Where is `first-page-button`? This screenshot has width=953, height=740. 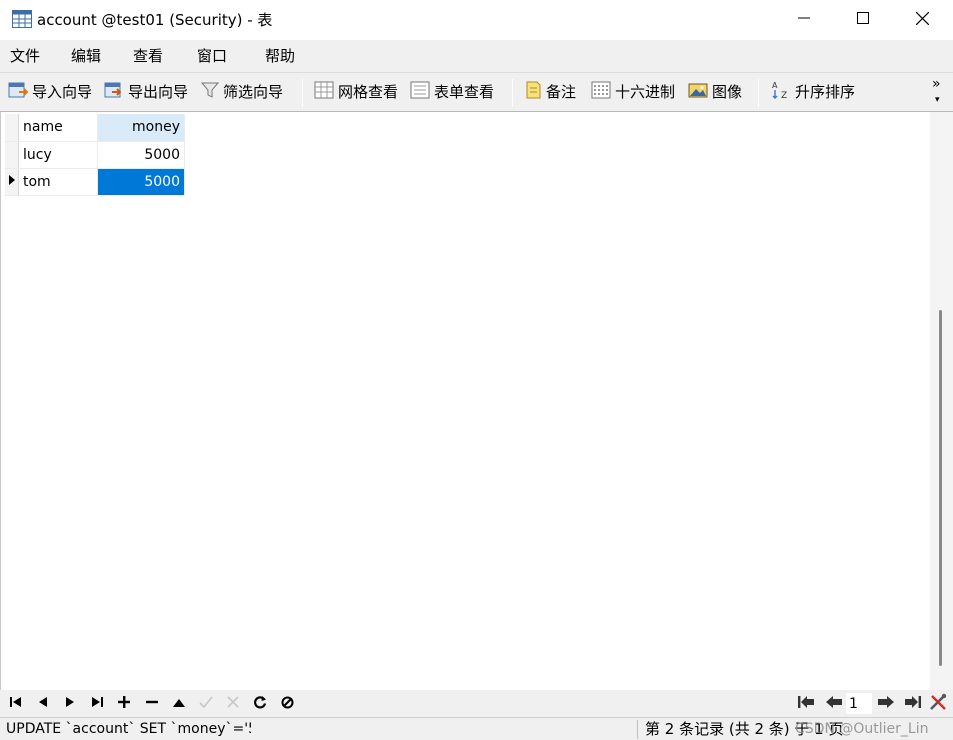
first-page-button is located at coordinates (806, 704).